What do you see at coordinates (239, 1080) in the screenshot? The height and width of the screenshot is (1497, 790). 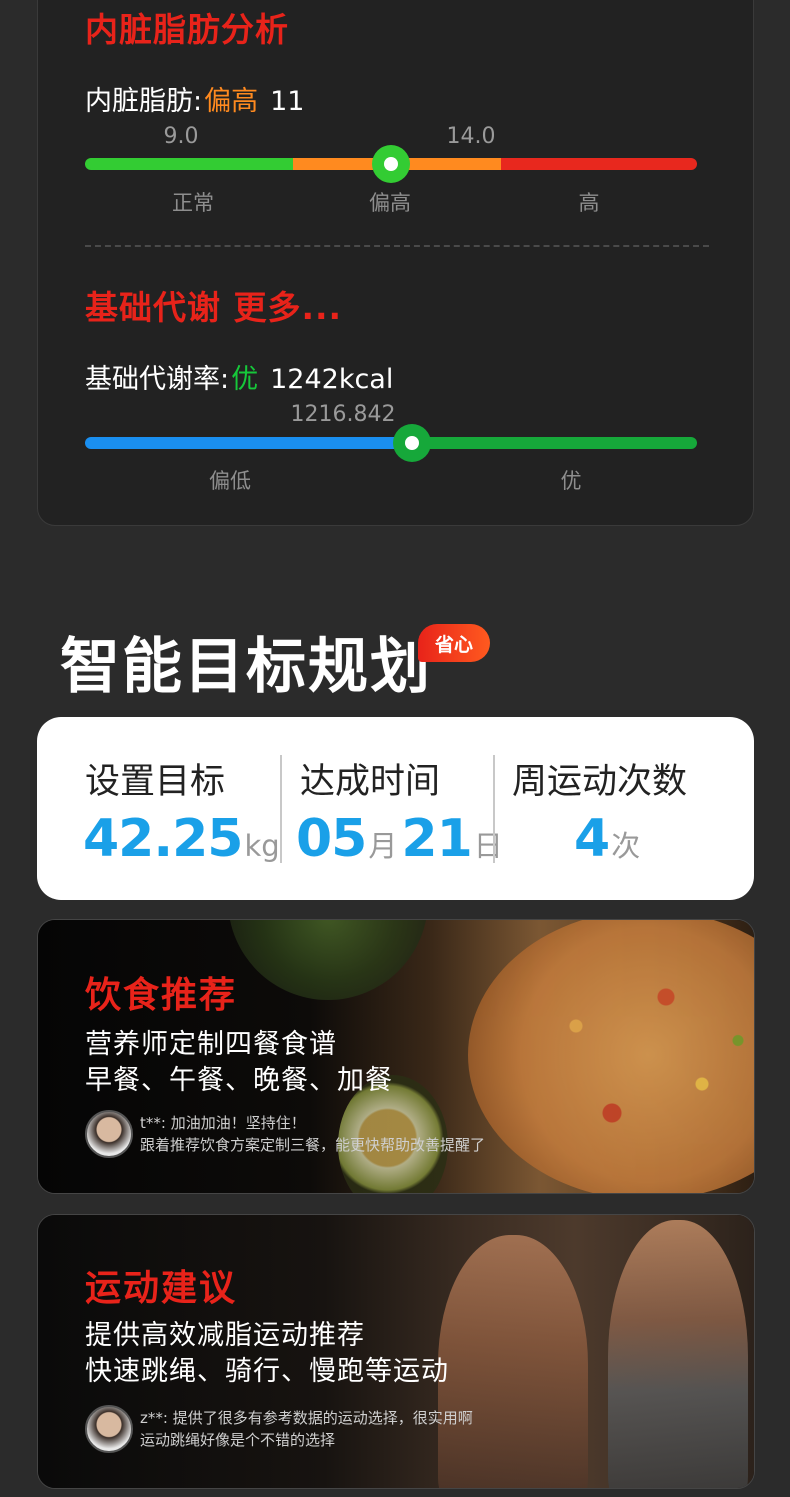 I see `diet-line-2: 早餐、午餐、晚餐、加餐` at bounding box center [239, 1080].